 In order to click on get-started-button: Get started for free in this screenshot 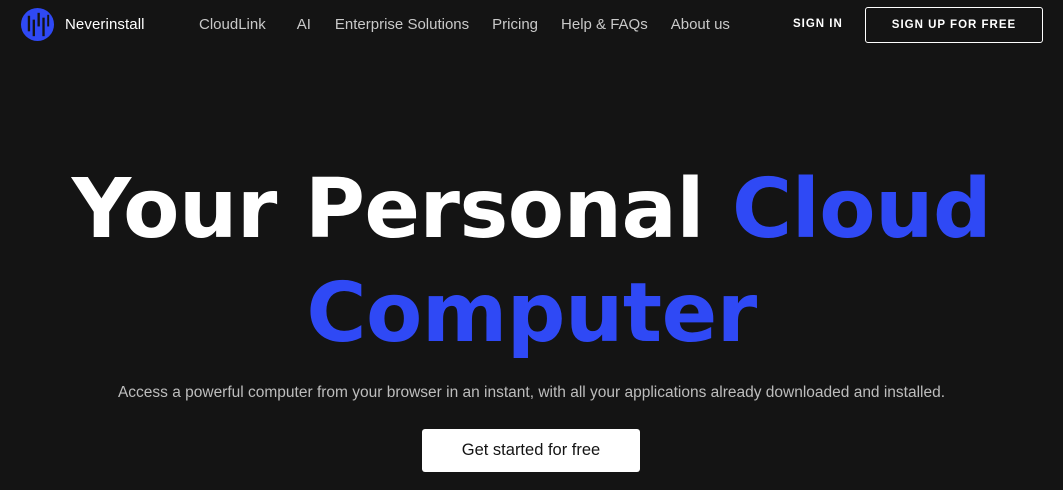, I will do `click(531, 450)`.